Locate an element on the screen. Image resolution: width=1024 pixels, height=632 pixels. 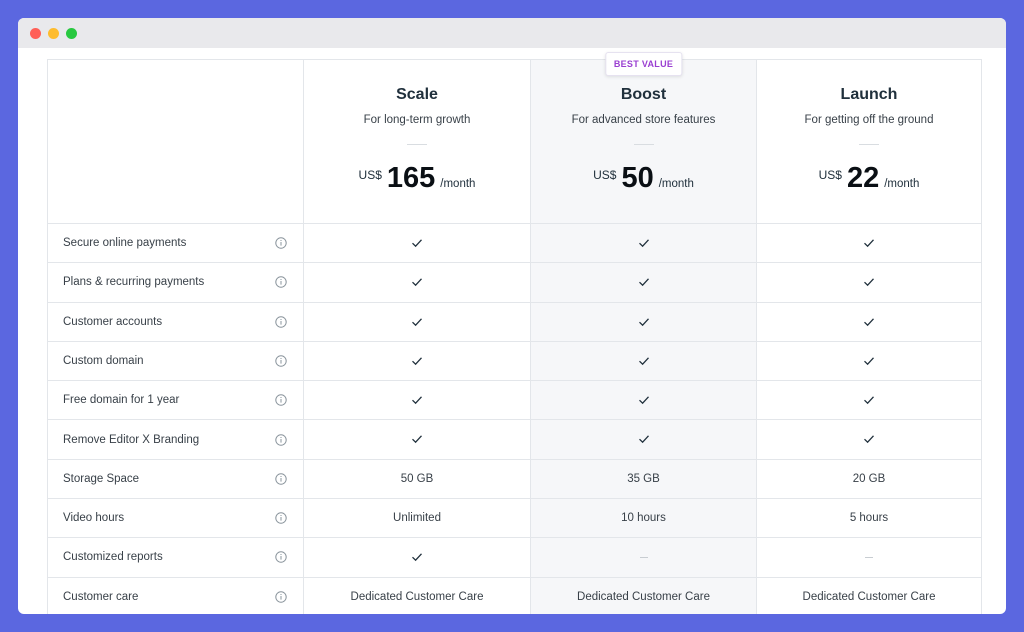
feature-value: Unlimited is located at coordinates (417, 518).